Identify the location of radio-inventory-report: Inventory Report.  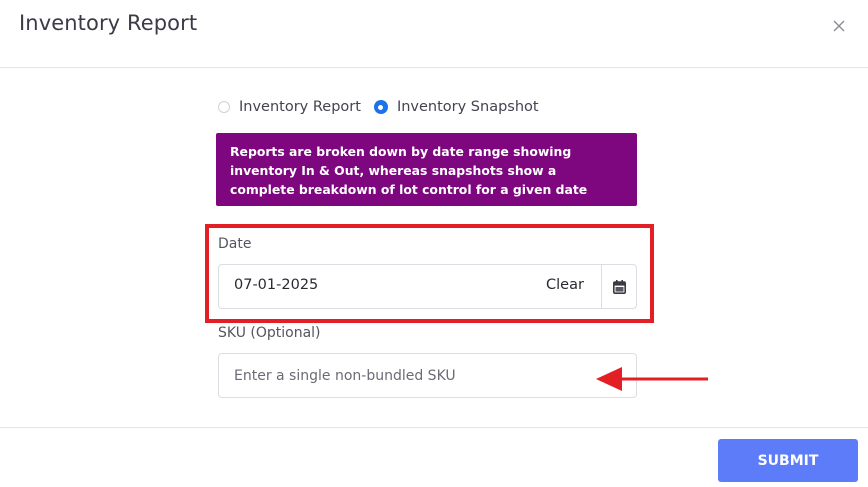
(289, 107).